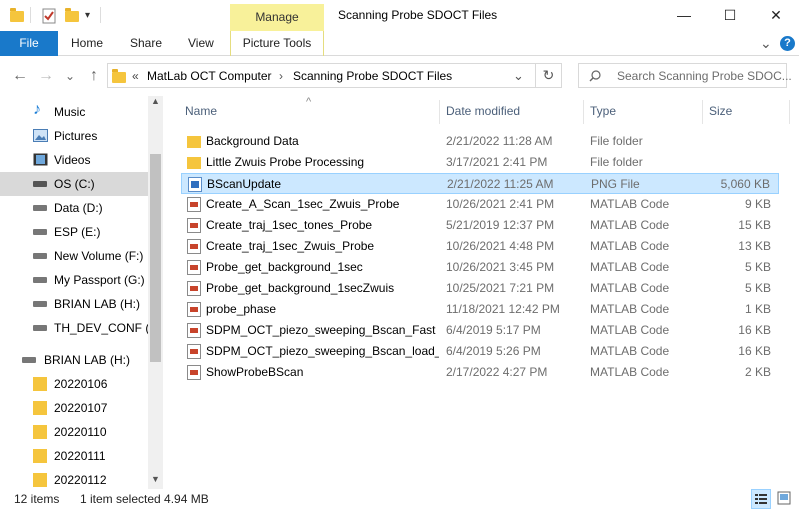  Describe the element at coordinates (74, 160) in the screenshot. I see `nav-item-videos: Videos` at that location.